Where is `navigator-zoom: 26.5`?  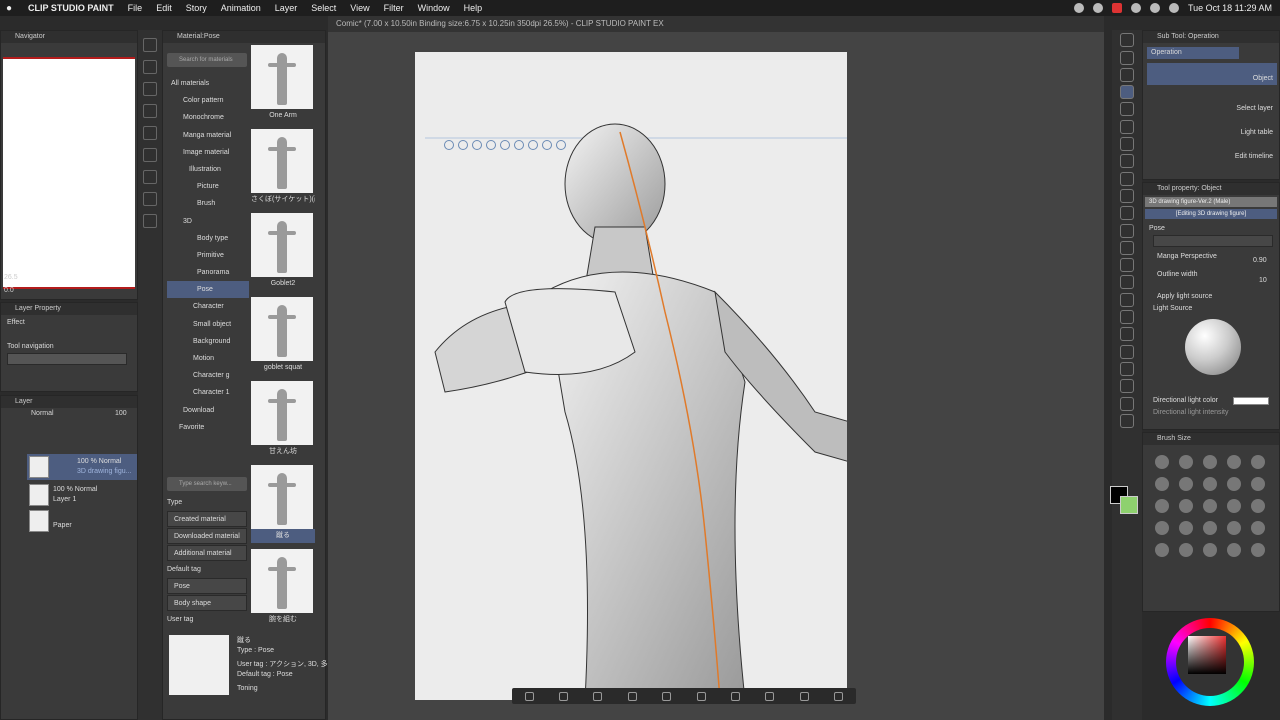 navigator-zoom: 26.5 is located at coordinates (11, 277).